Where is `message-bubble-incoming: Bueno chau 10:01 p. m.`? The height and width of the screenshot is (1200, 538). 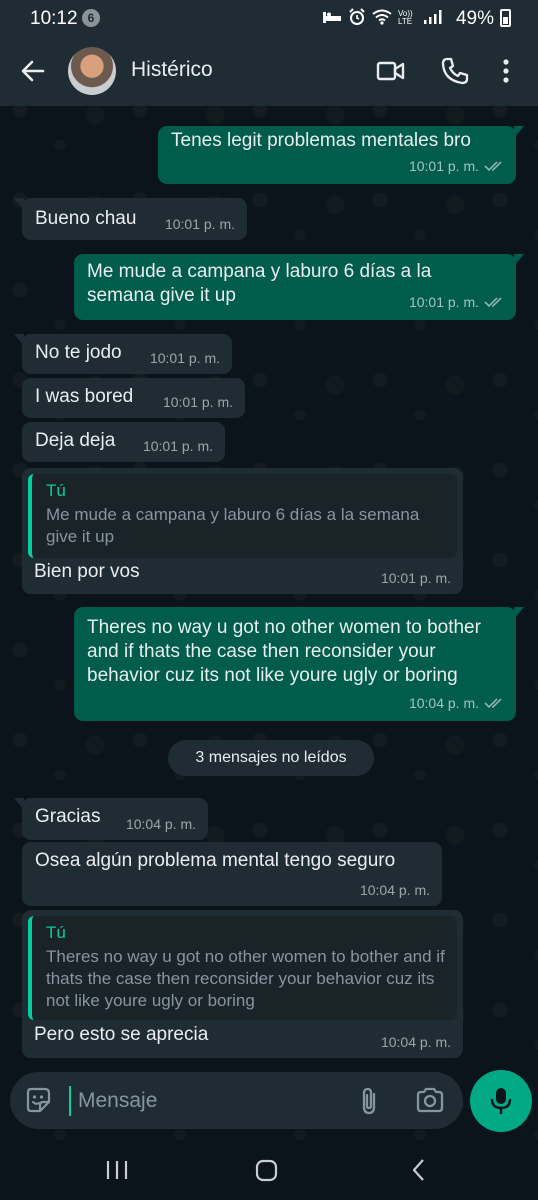 message-bubble-incoming: Bueno chau 10:01 p. m. is located at coordinates (130, 219).